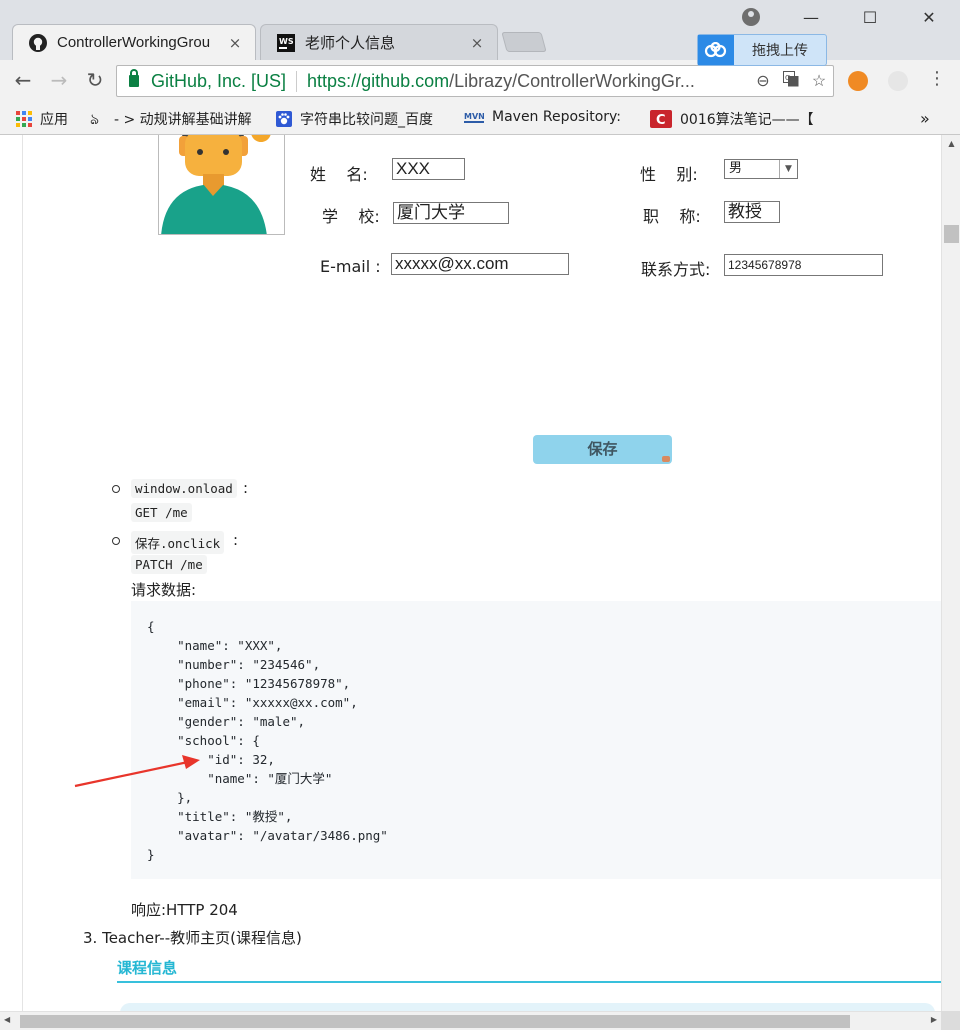  What do you see at coordinates (137, 771) in the screenshot?
I see `red-annotation-arrow-icon` at bounding box center [137, 771].